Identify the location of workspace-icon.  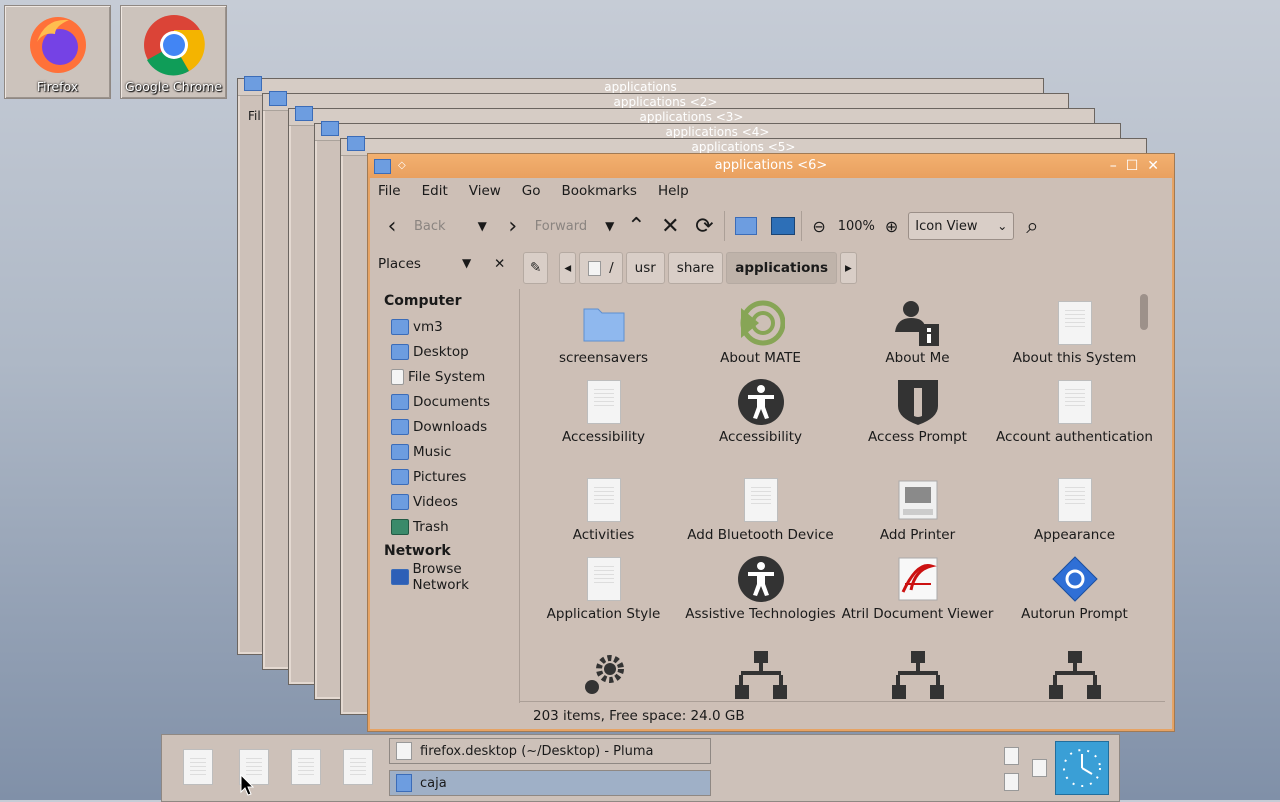
(198, 767).